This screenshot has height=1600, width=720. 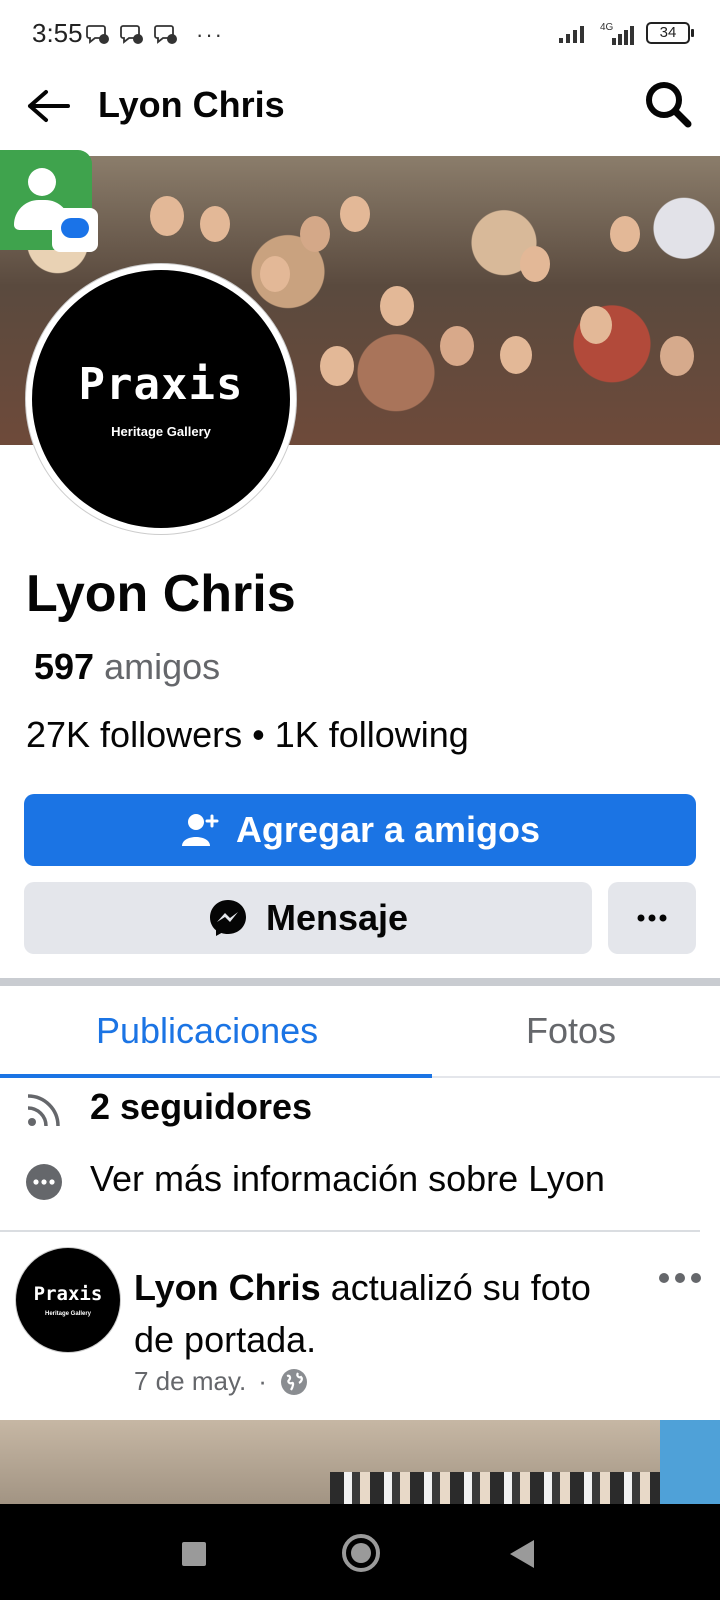 What do you see at coordinates (360, 1032) in the screenshot?
I see `profile-tabs: Publicaciones Fotos` at bounding box center [360, 1032].